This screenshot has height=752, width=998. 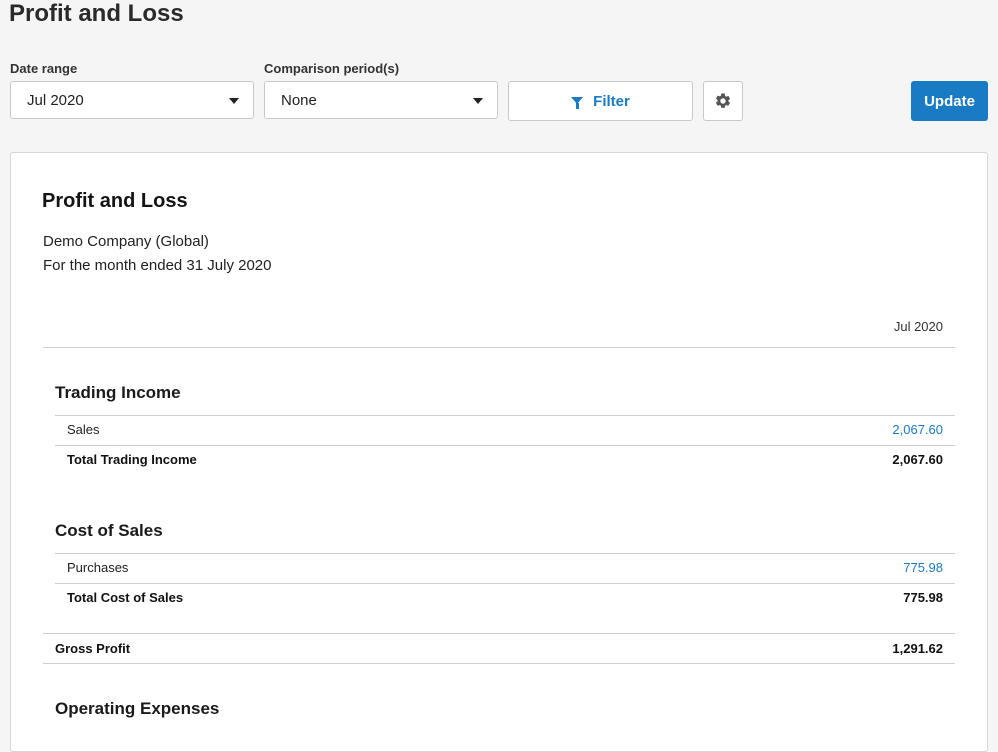 What do you see at coordinates (118, 392) in the screenshot?
I see `section-title-trading-income: Trading Income` at bounding box center [118, 392].